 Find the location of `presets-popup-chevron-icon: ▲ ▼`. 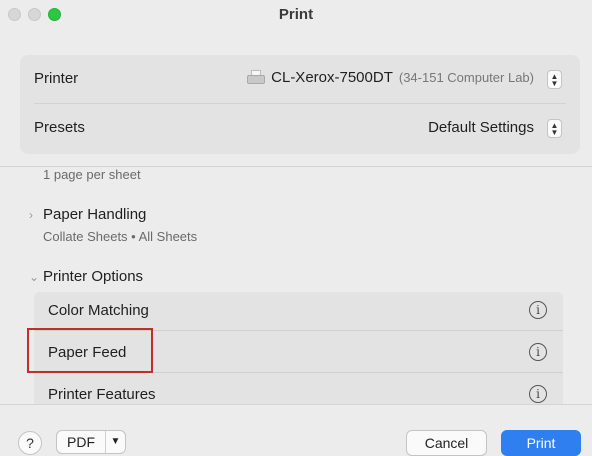

presets-popup-chevron-icon: ▲ ▼ is located at coordinates (554, 128).